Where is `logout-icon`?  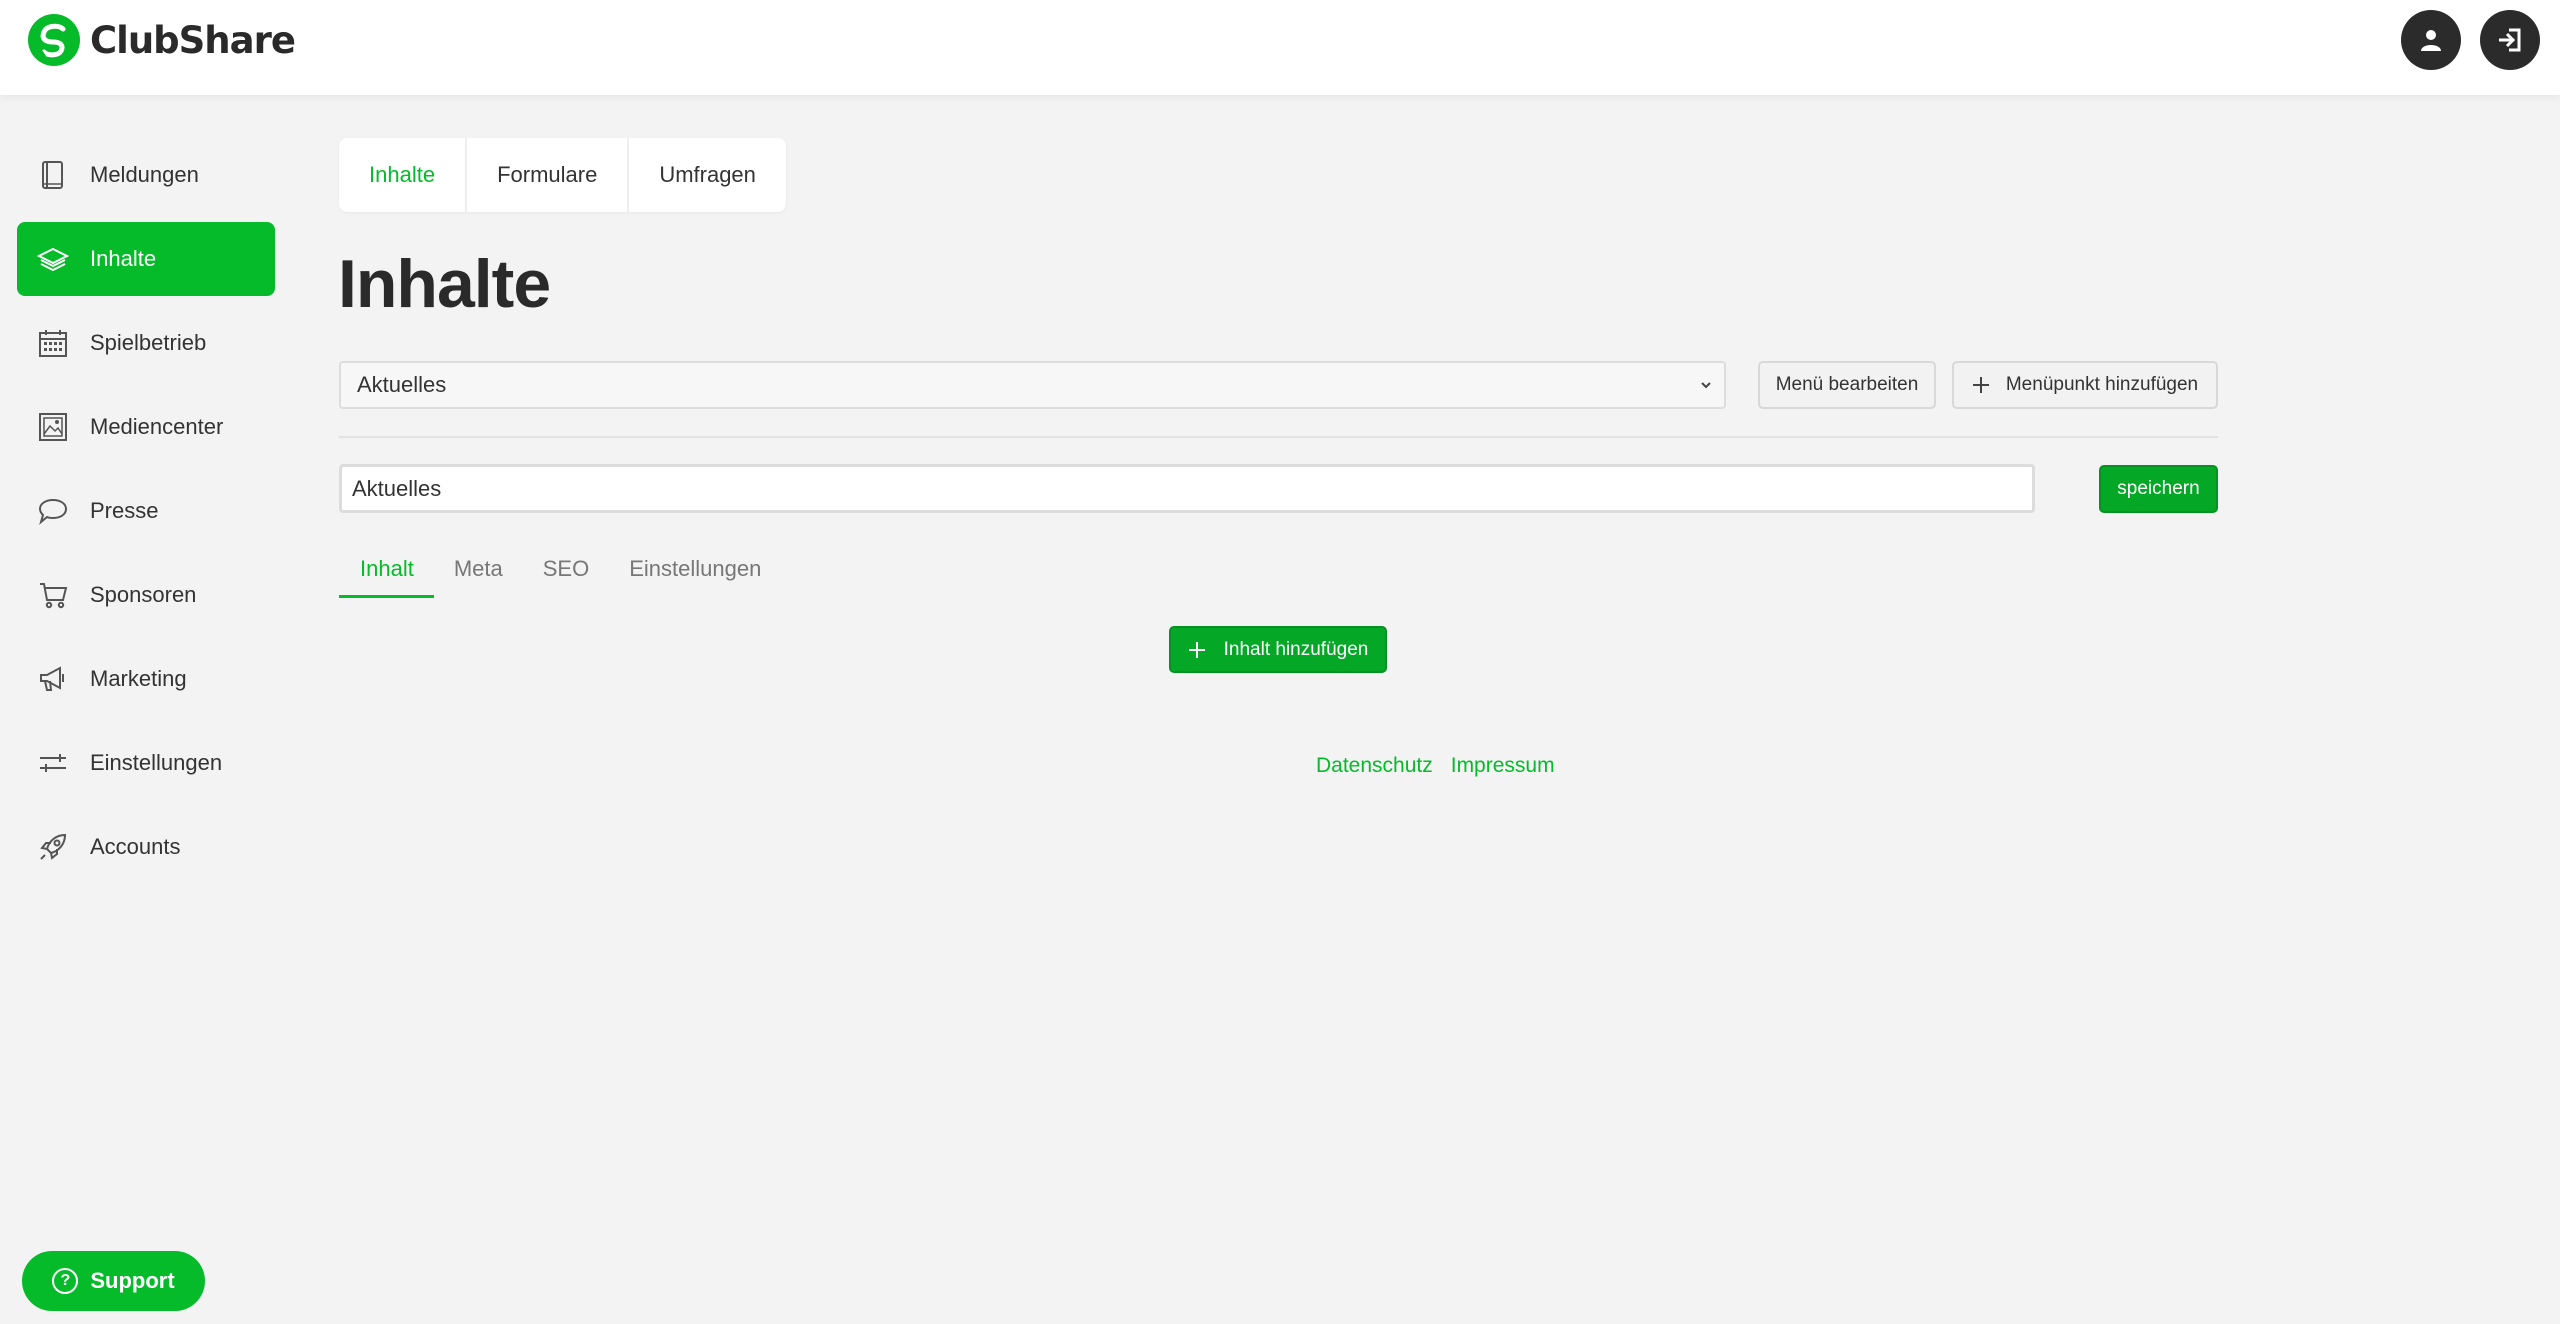
logout-icon is located at coordinates (2510, 40).